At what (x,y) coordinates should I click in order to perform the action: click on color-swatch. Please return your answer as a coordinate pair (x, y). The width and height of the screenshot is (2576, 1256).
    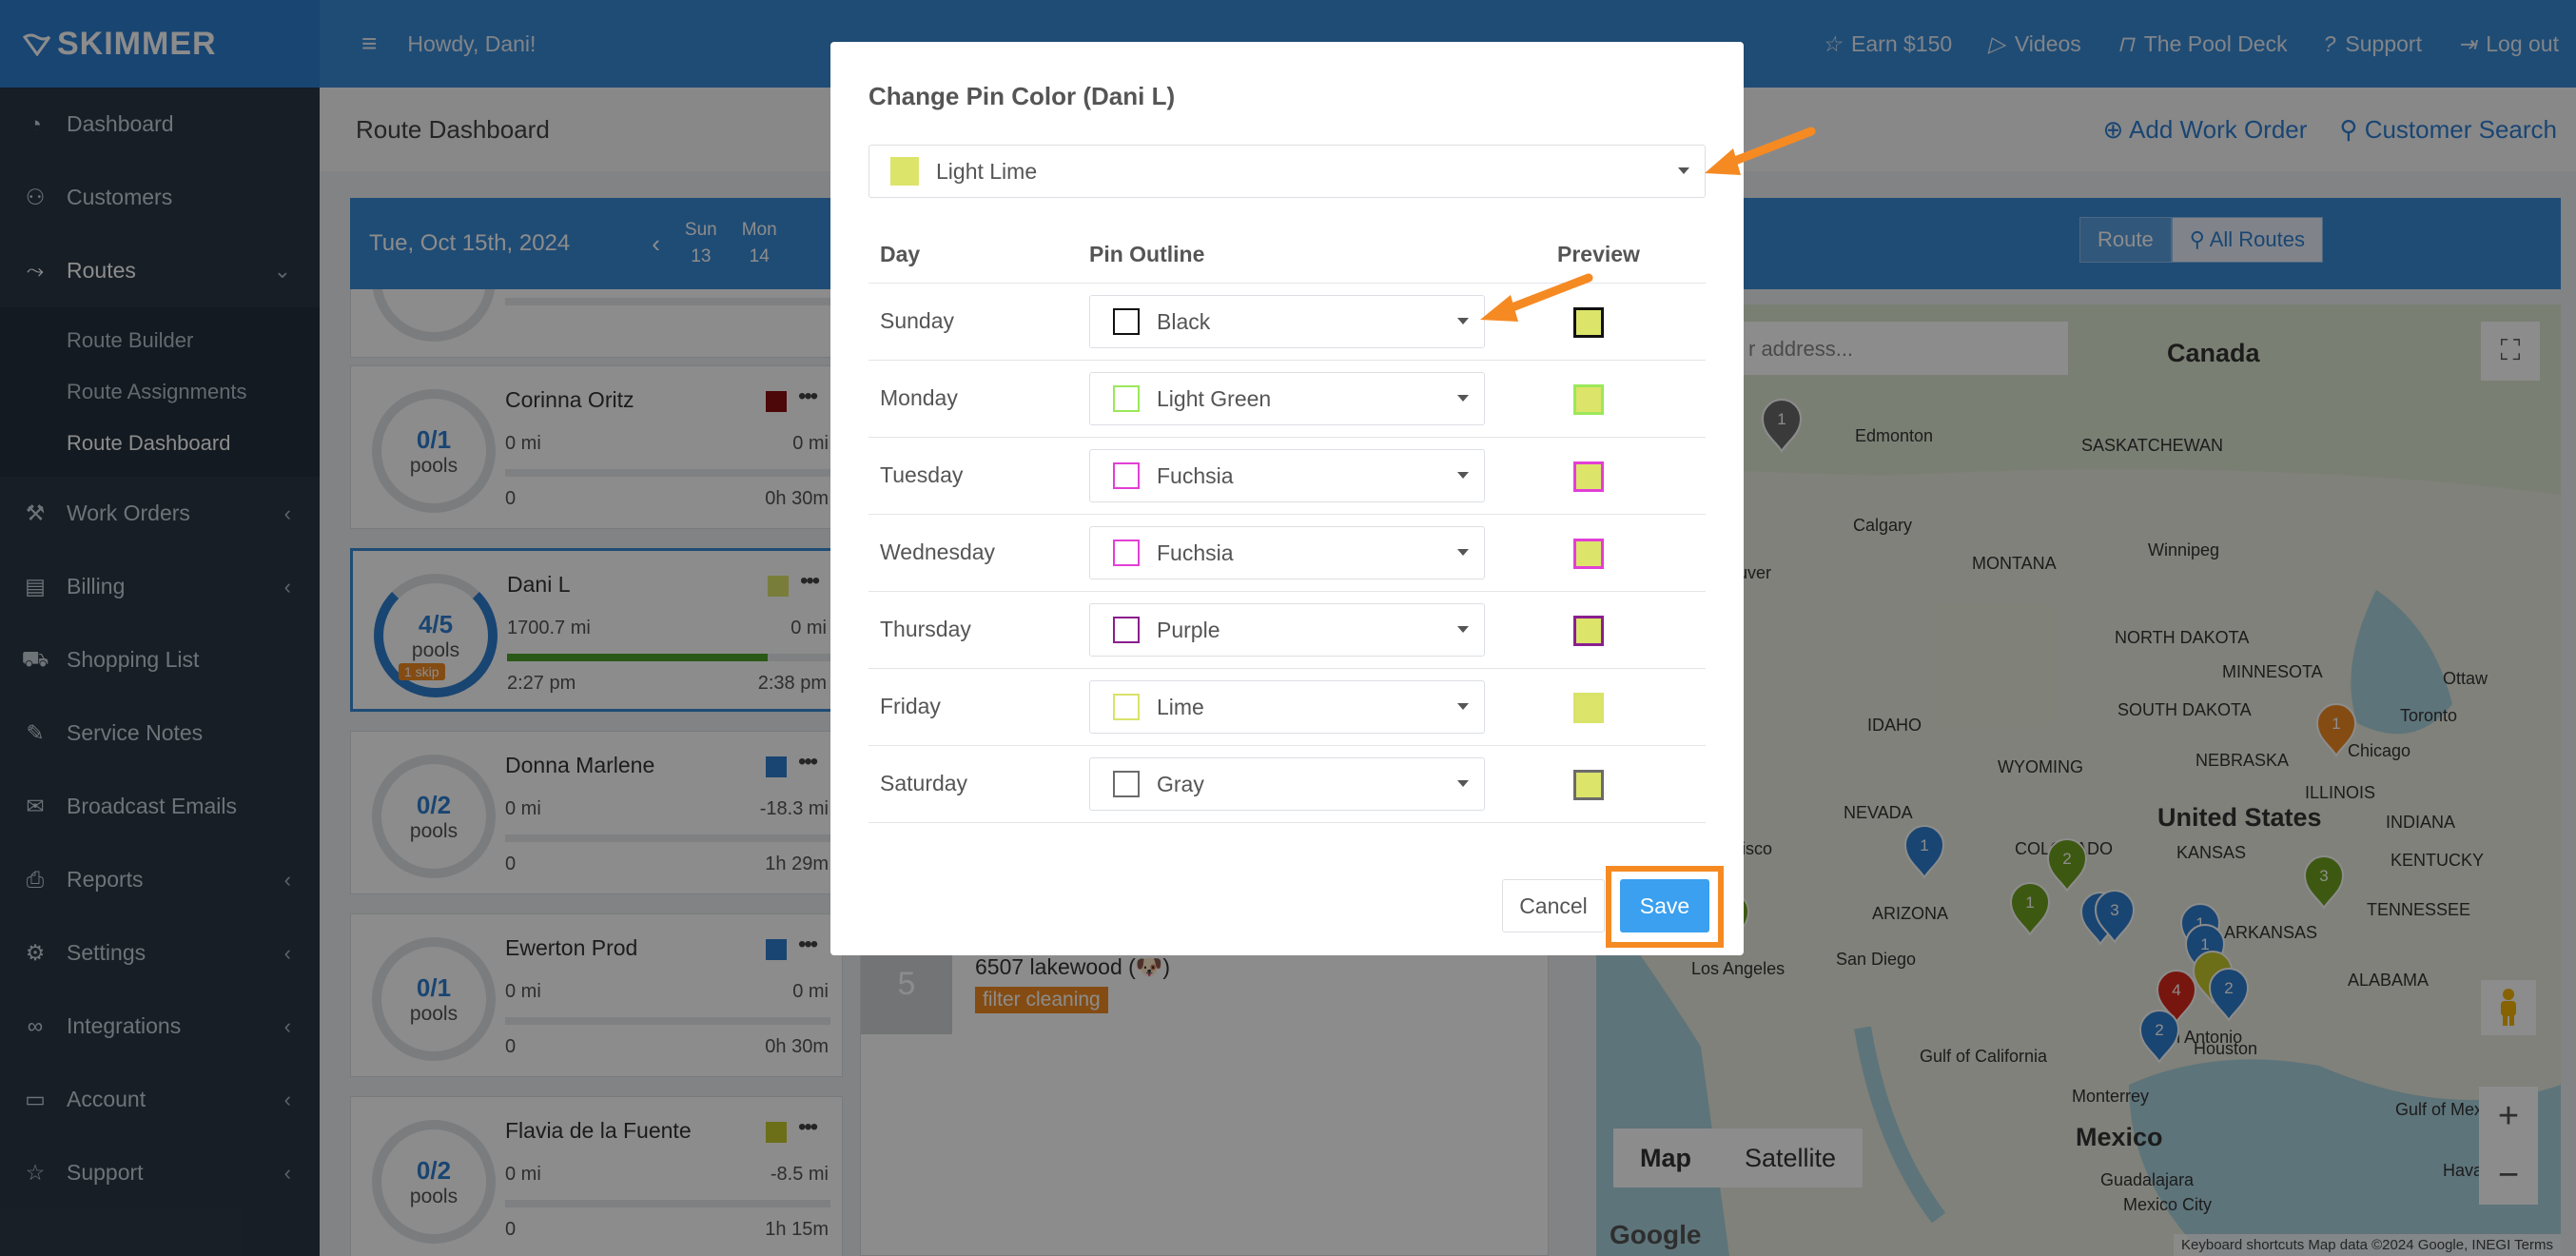
    Looking at the image, I should click on (905, 171).